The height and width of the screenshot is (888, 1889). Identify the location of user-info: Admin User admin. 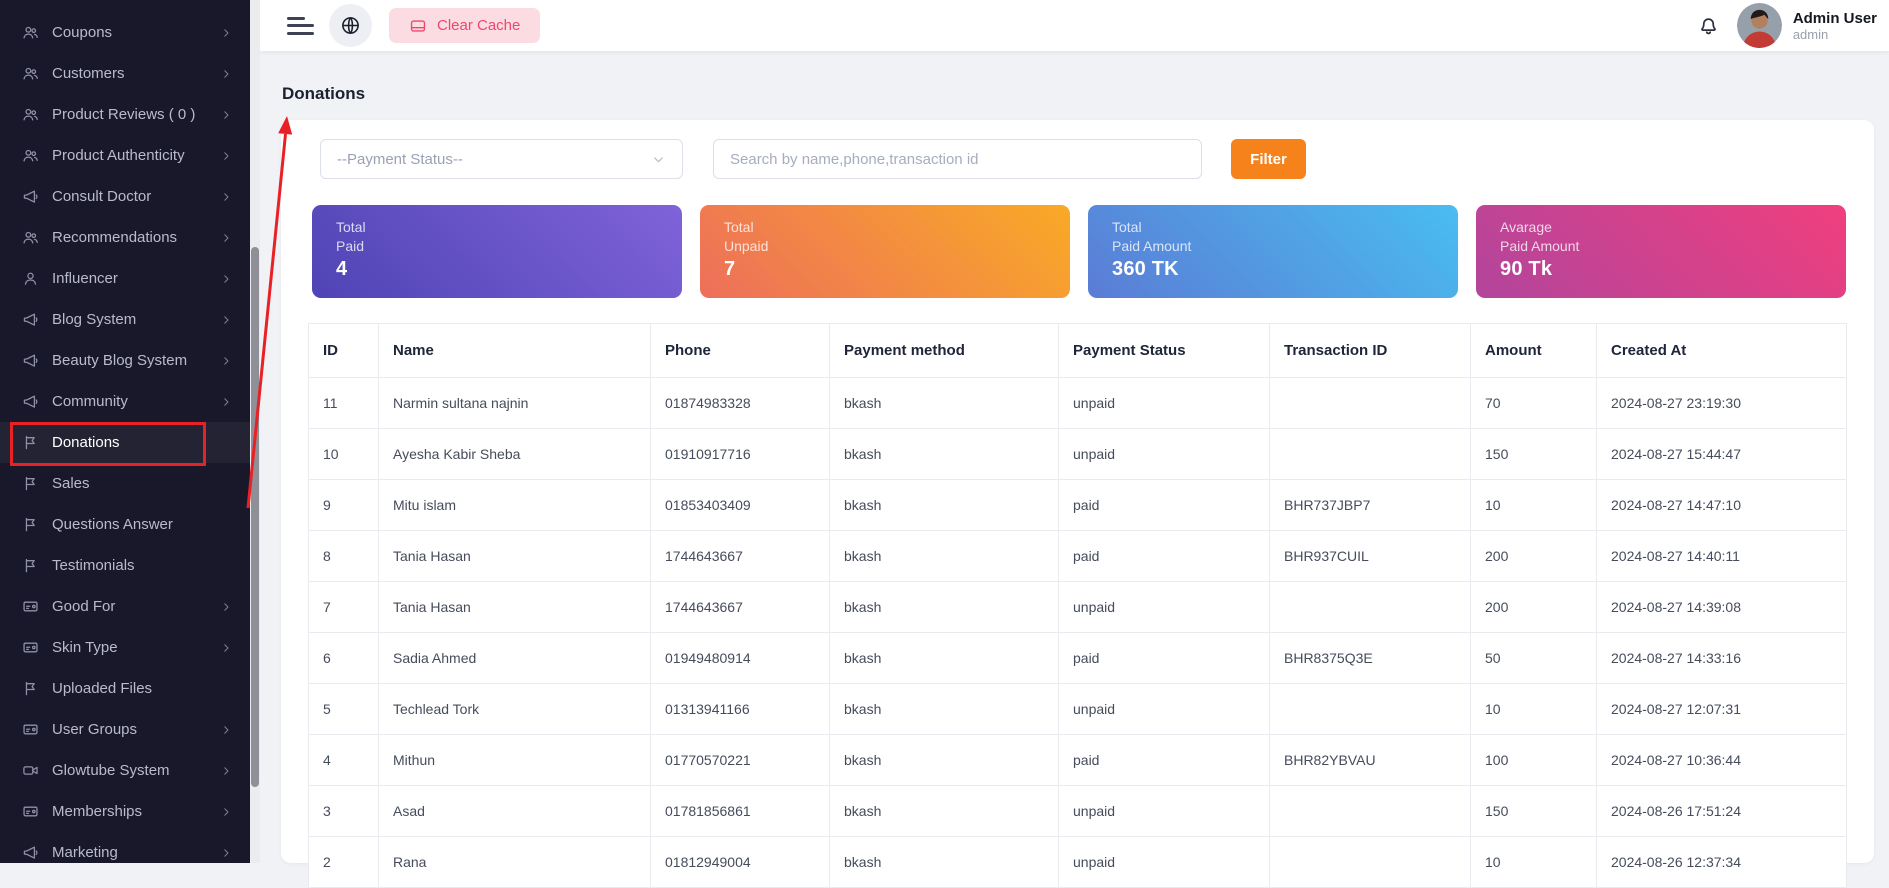
(1835, 26).